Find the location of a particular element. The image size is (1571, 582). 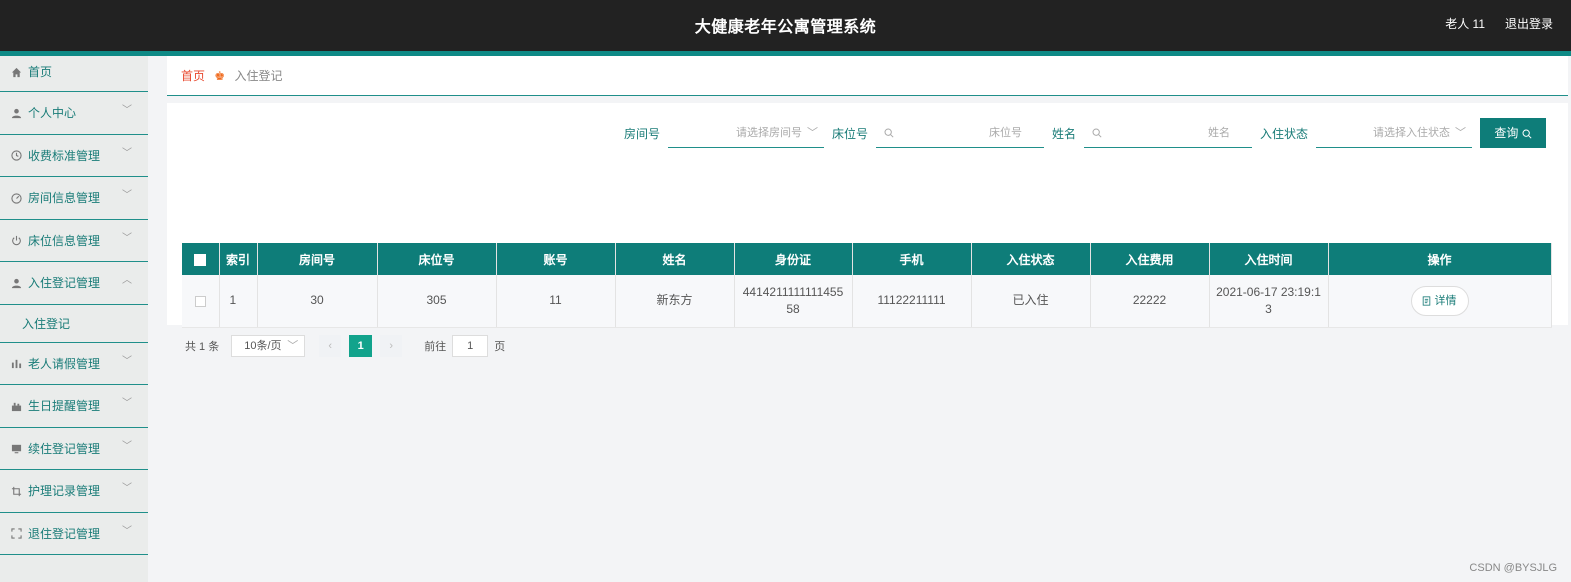

bar-chart-icon is located at coordinates (16, 364).